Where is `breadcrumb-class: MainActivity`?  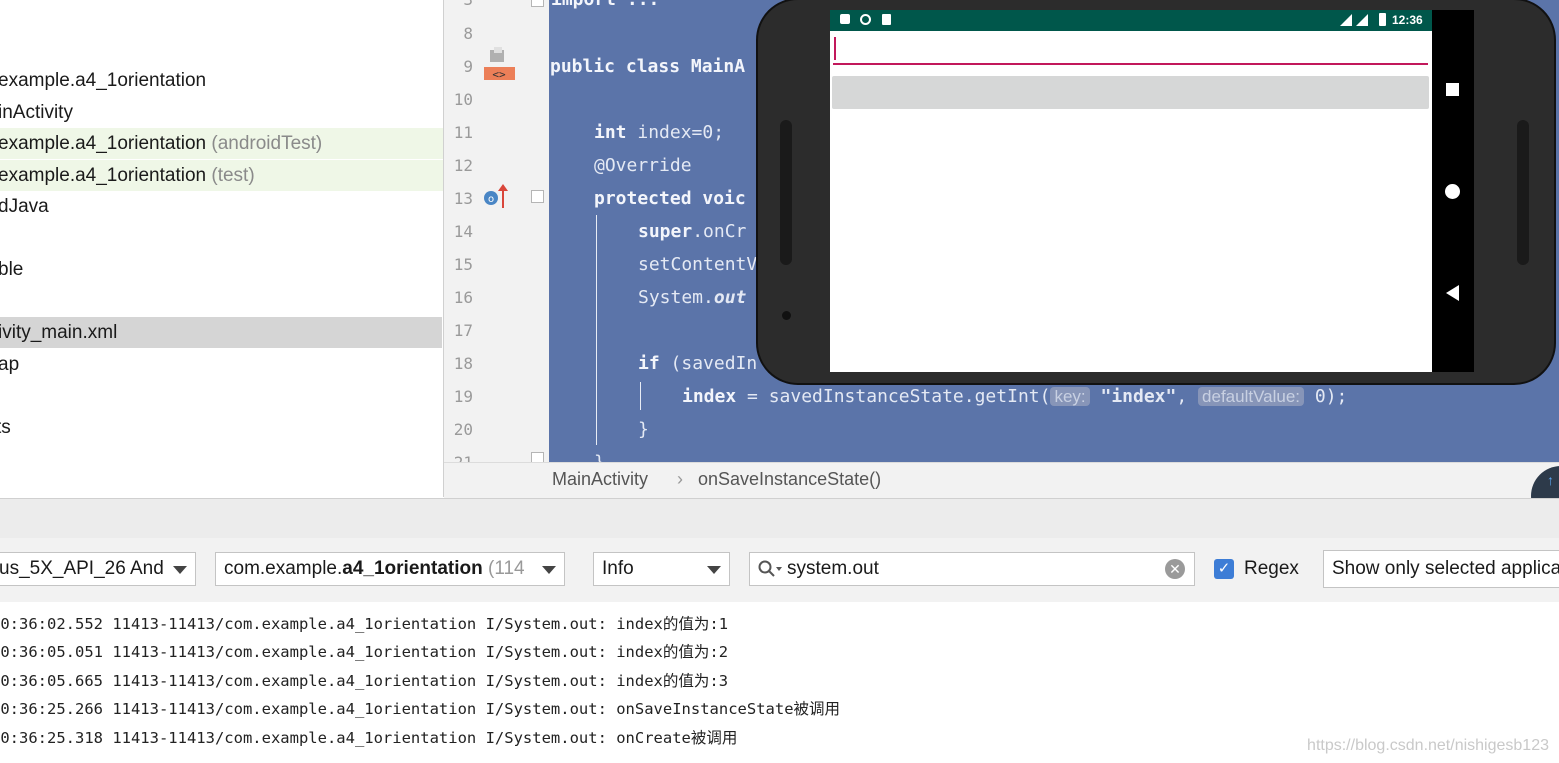
breadcrumb-class: MainActivity is located at coordinates (600, 479).